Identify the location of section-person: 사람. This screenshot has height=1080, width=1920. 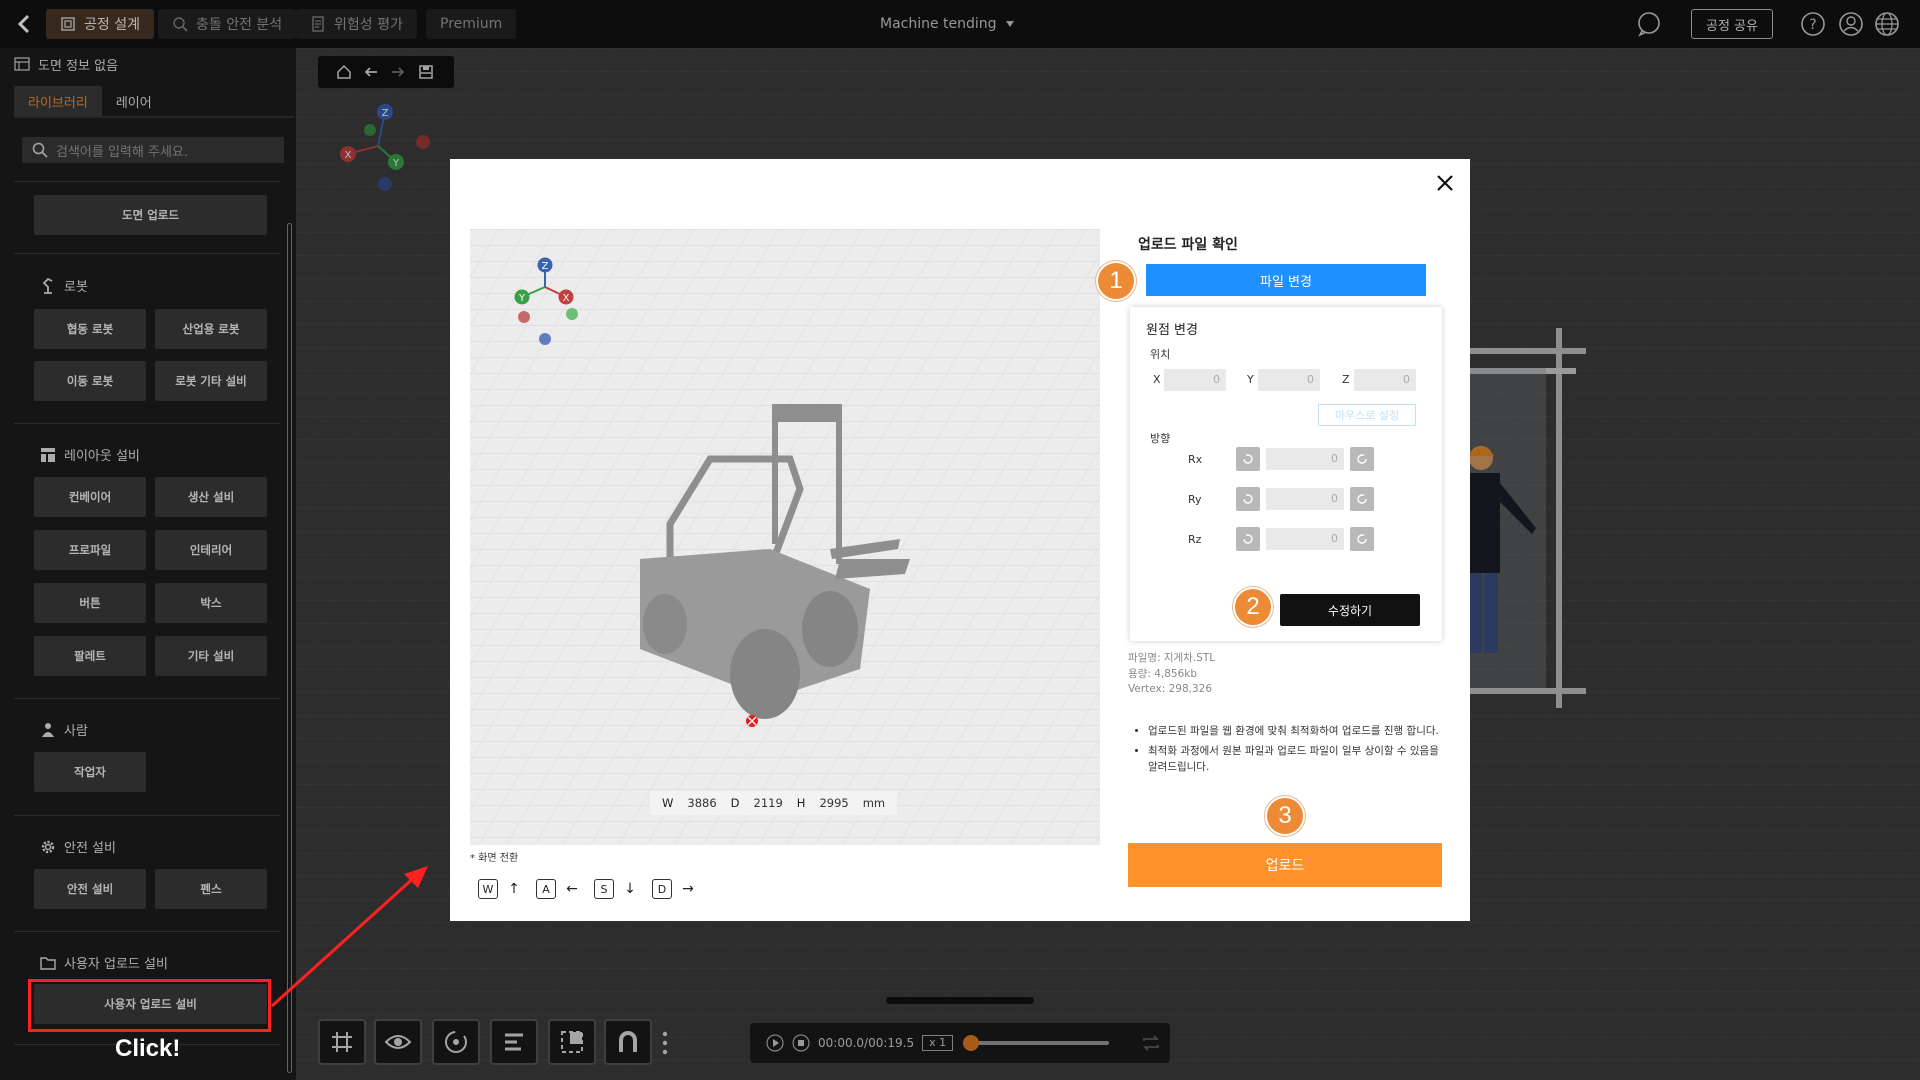
(64, 729).